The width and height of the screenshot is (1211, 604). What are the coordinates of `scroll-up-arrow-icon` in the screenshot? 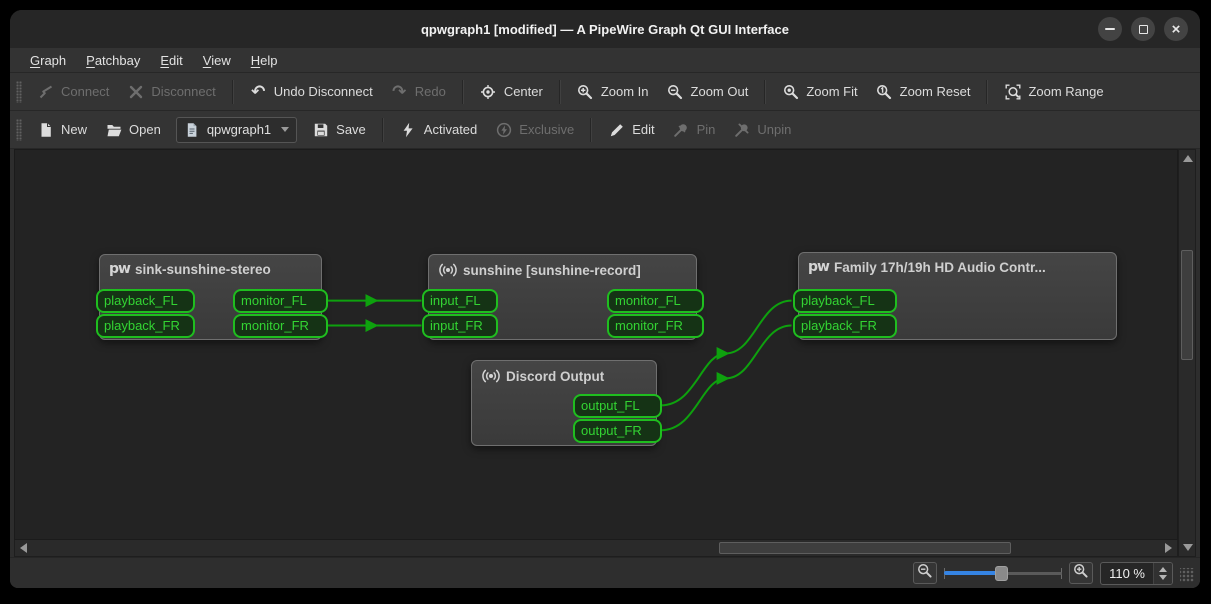 It's located at (1188, 158).